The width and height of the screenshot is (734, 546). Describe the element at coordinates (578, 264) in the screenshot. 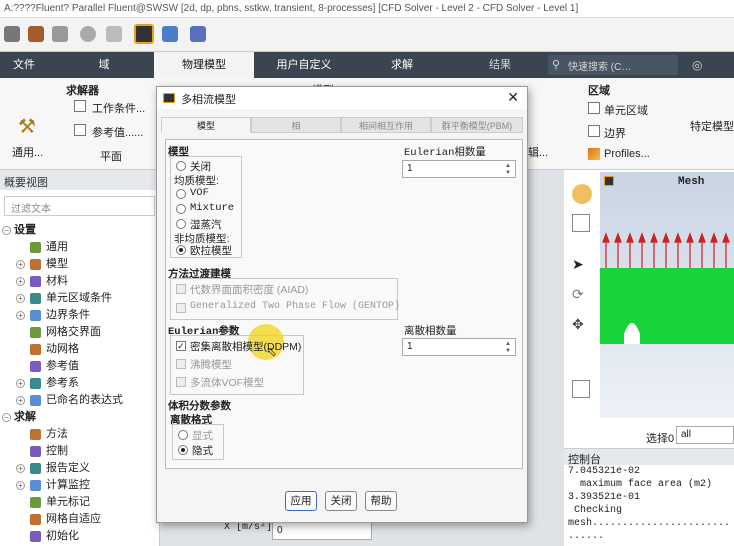

I see `pointer-icon: ➤` at that location.